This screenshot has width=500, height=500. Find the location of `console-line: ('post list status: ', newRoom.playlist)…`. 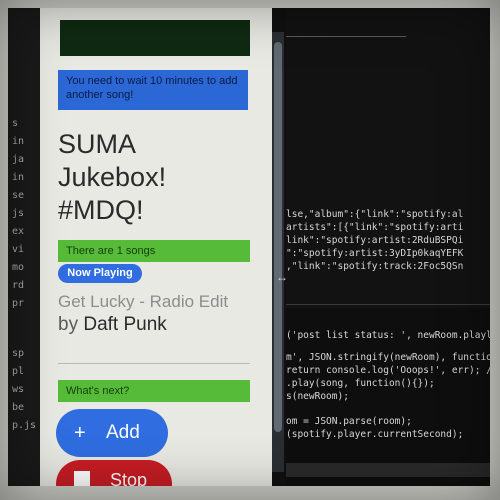

console-line: ('post list status: ', newRoom.playlist)… is located at coordinates (388, 335).